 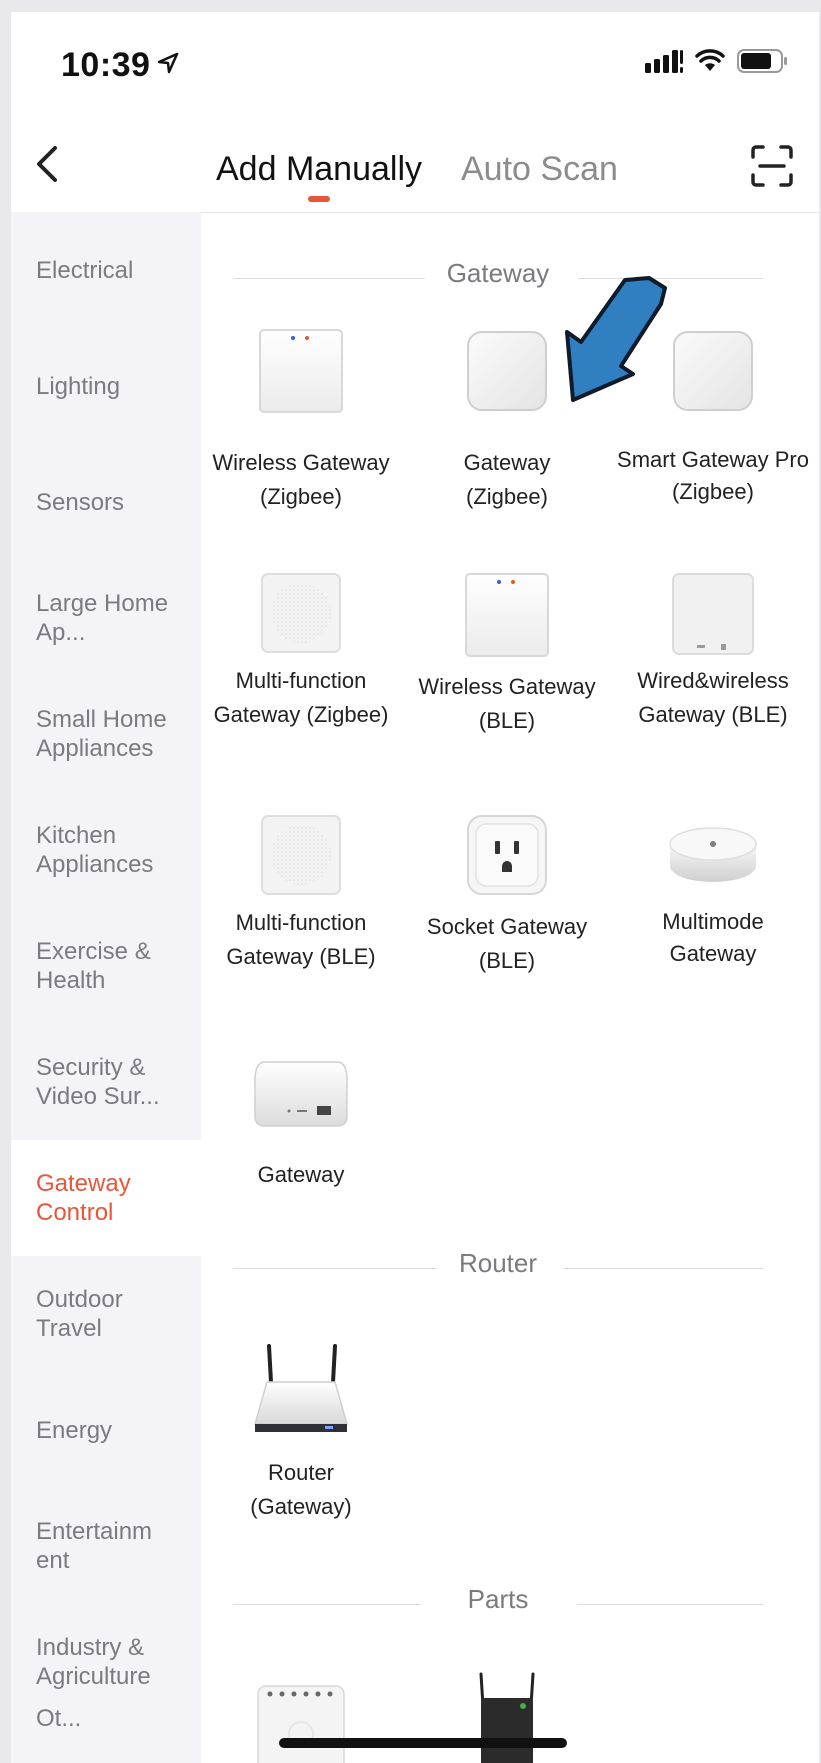 I want to click on device-label-tile: Gateway (Zigbee), so click(x=507, y=486).